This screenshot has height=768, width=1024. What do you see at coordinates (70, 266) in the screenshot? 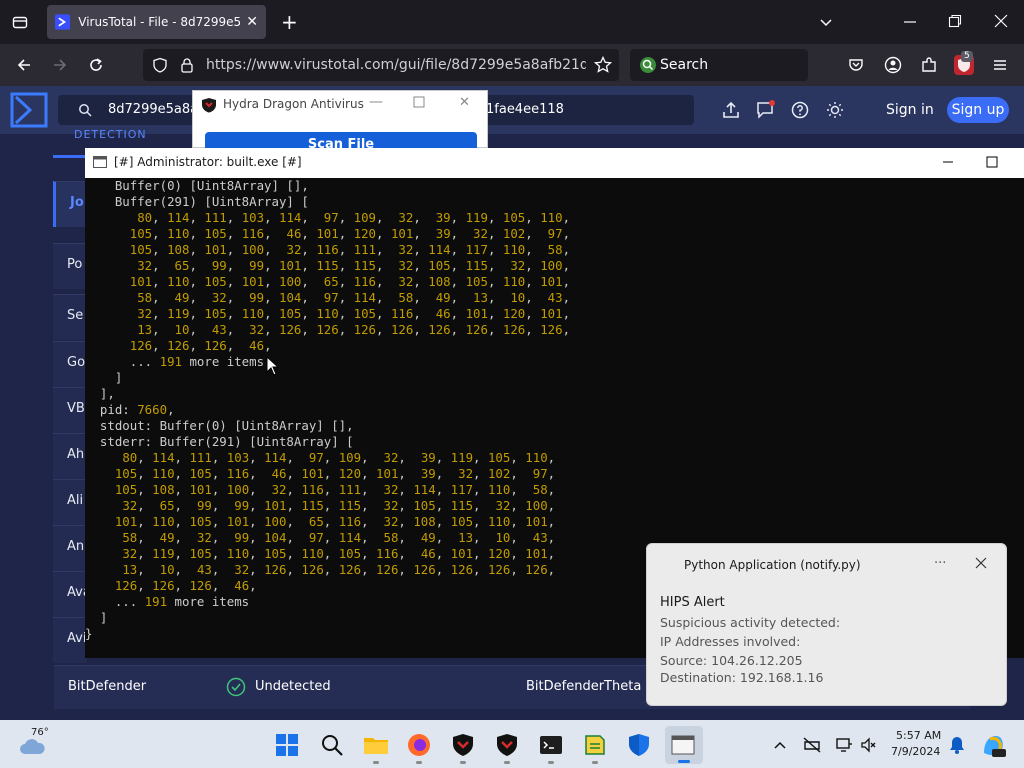
I see `side-item-1: Po` at bounding box center [70, 266].